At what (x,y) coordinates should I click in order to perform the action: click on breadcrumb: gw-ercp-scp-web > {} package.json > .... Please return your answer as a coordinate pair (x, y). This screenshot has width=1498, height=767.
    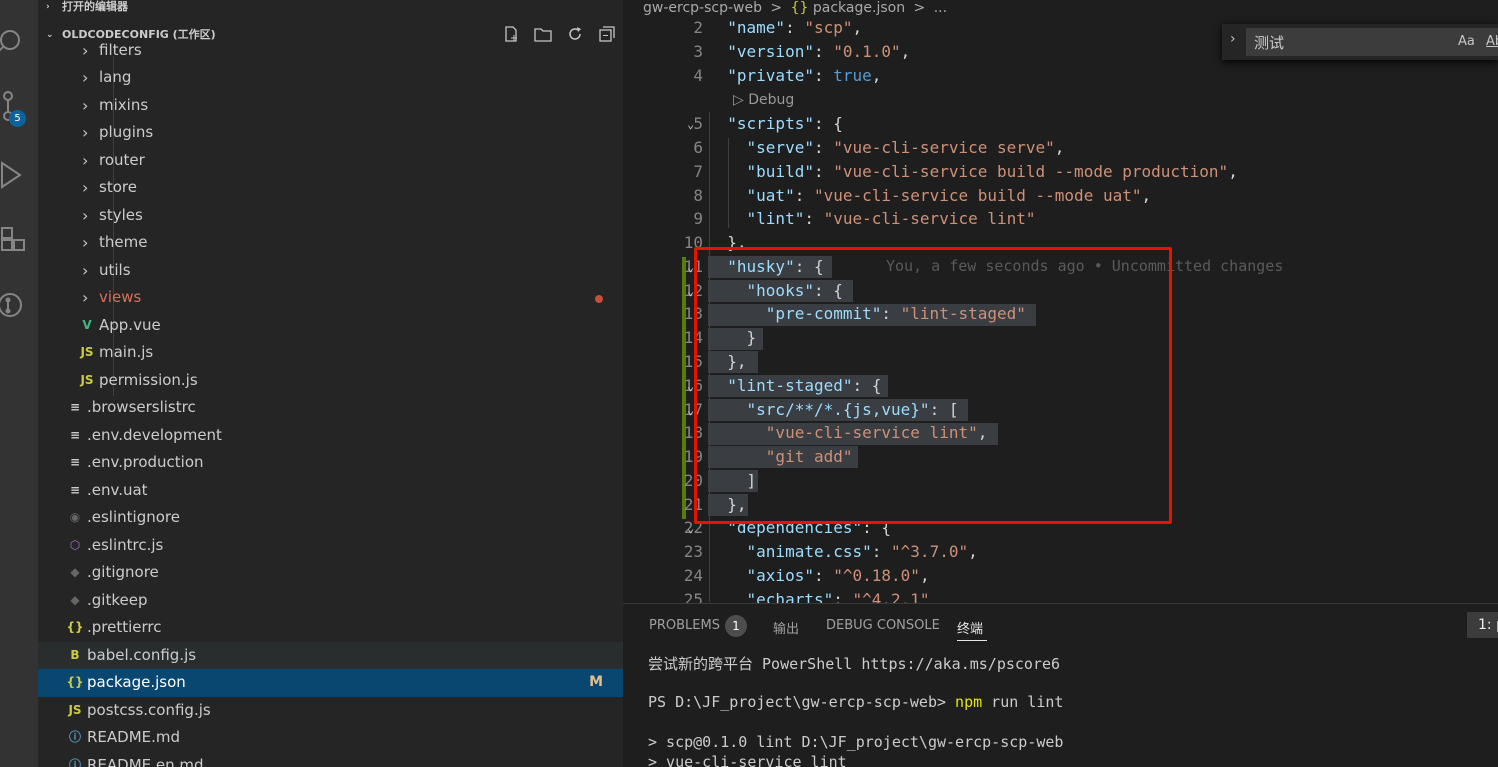
    Looking at the image, I should click on (795, 8).